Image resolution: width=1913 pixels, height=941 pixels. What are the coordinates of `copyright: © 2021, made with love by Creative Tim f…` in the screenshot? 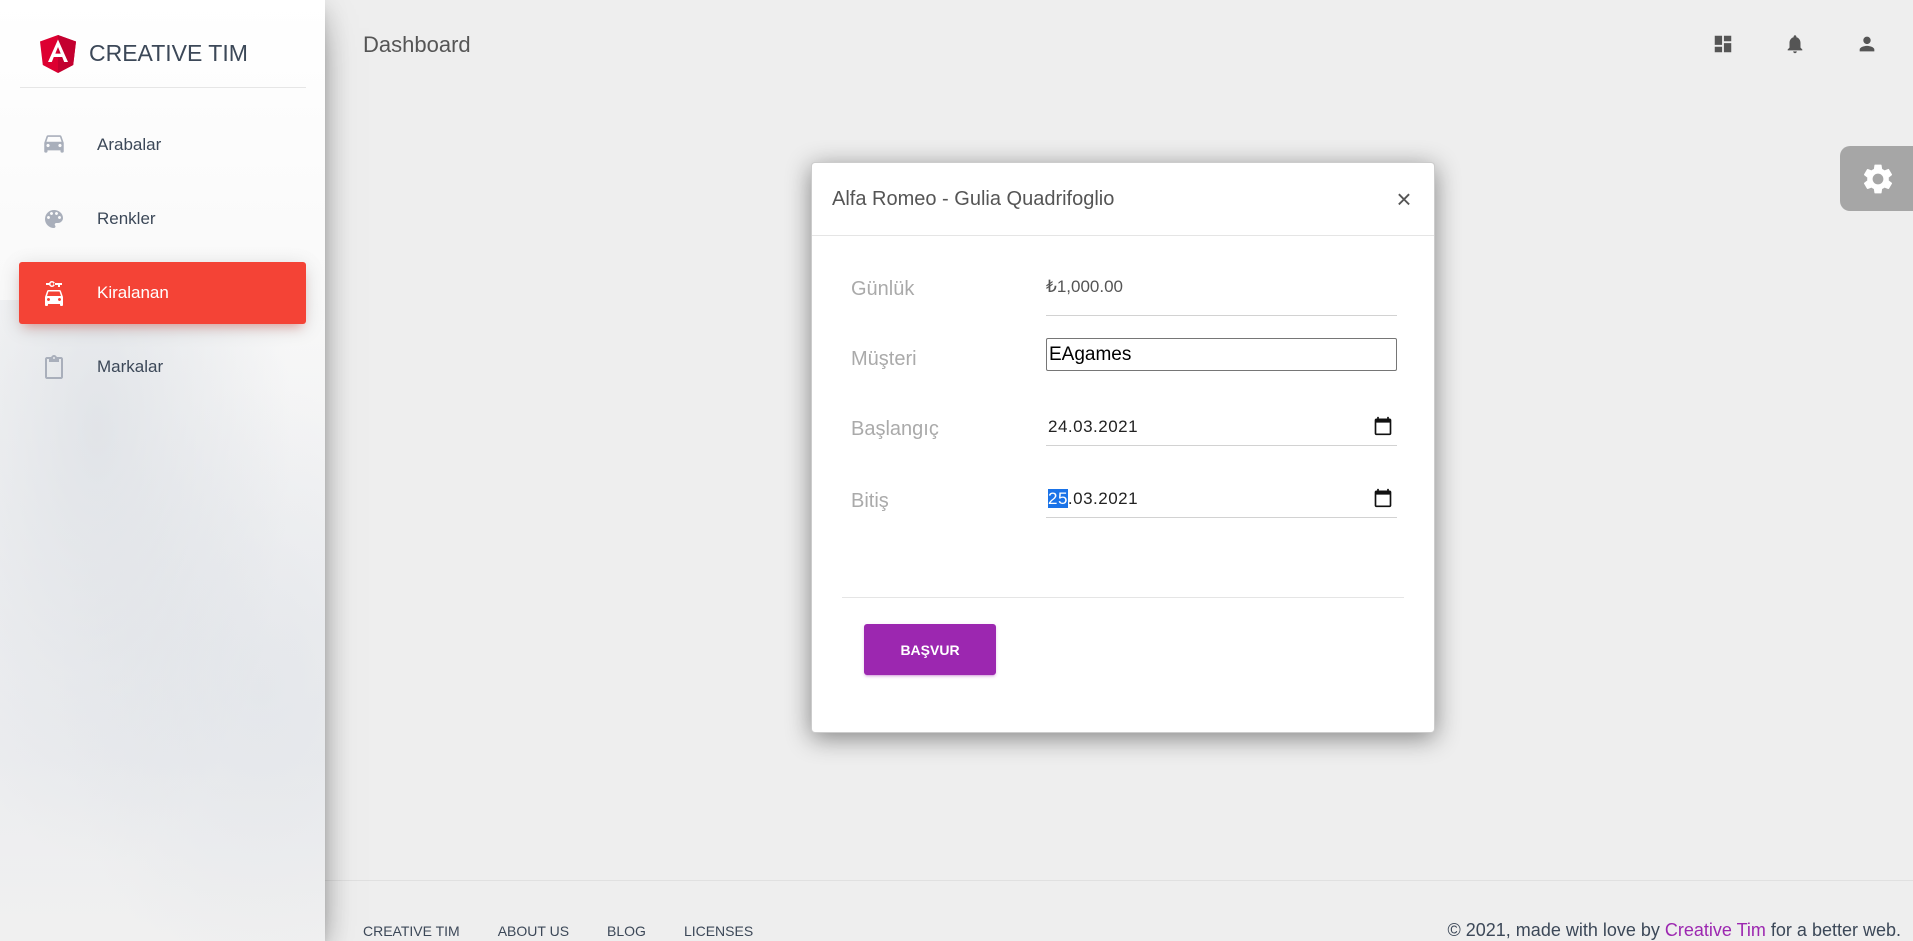 It's located at (1675, 930).